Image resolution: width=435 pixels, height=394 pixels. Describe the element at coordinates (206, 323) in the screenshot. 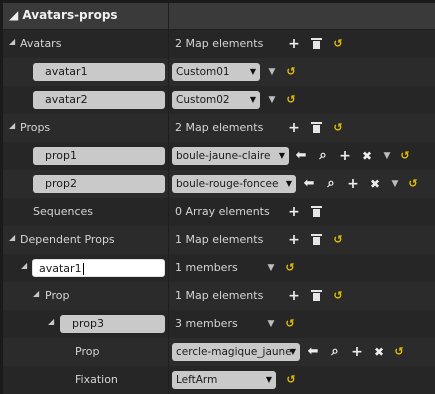

I see `member-count: 3 members` at that location.